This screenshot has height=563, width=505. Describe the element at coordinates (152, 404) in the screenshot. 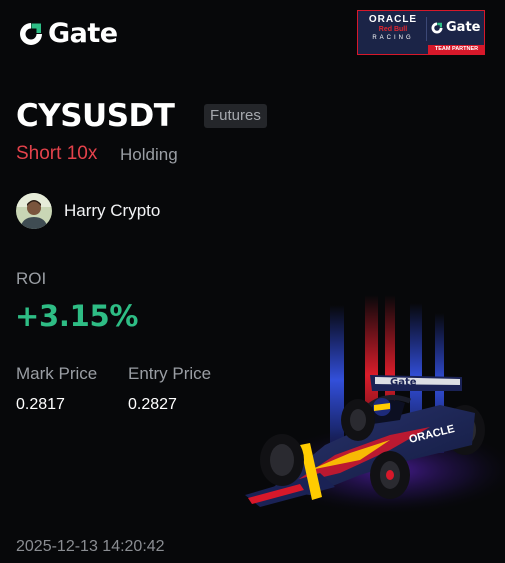

I see `entry-price-value: 0.2827` at that location.